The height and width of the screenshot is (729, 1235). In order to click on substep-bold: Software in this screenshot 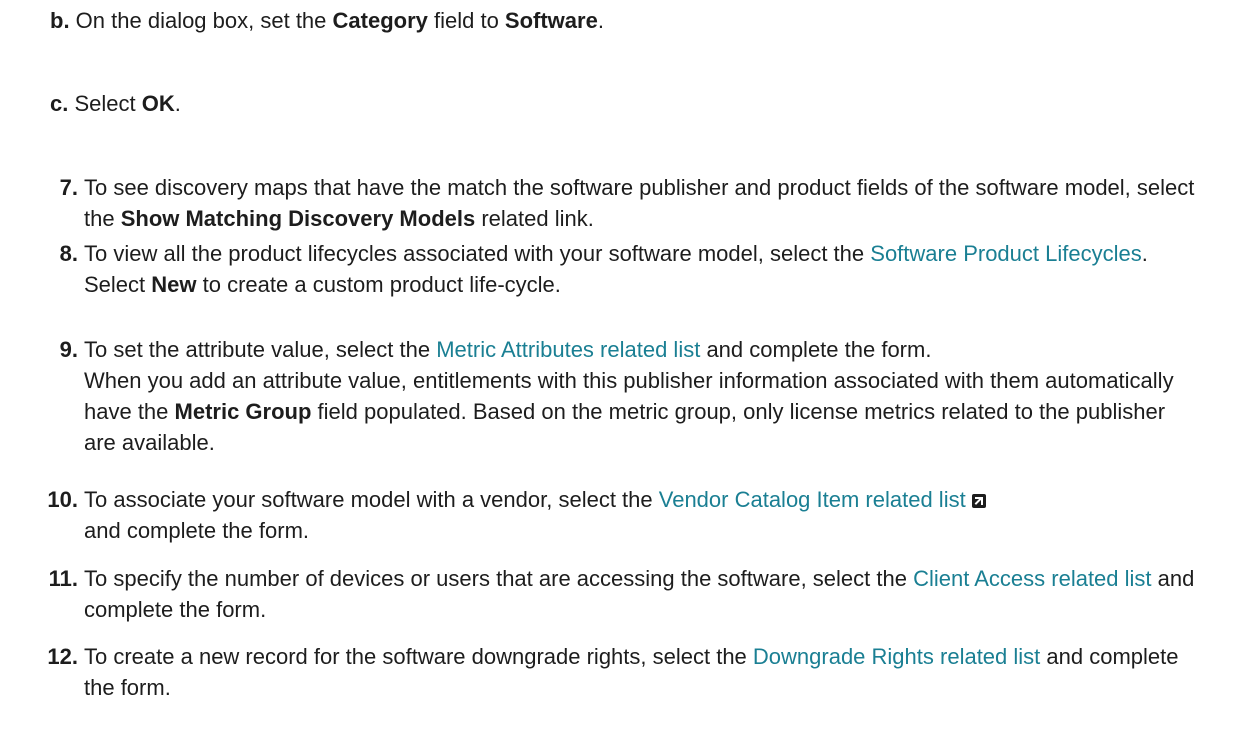, I will do `click(551, 20)`.